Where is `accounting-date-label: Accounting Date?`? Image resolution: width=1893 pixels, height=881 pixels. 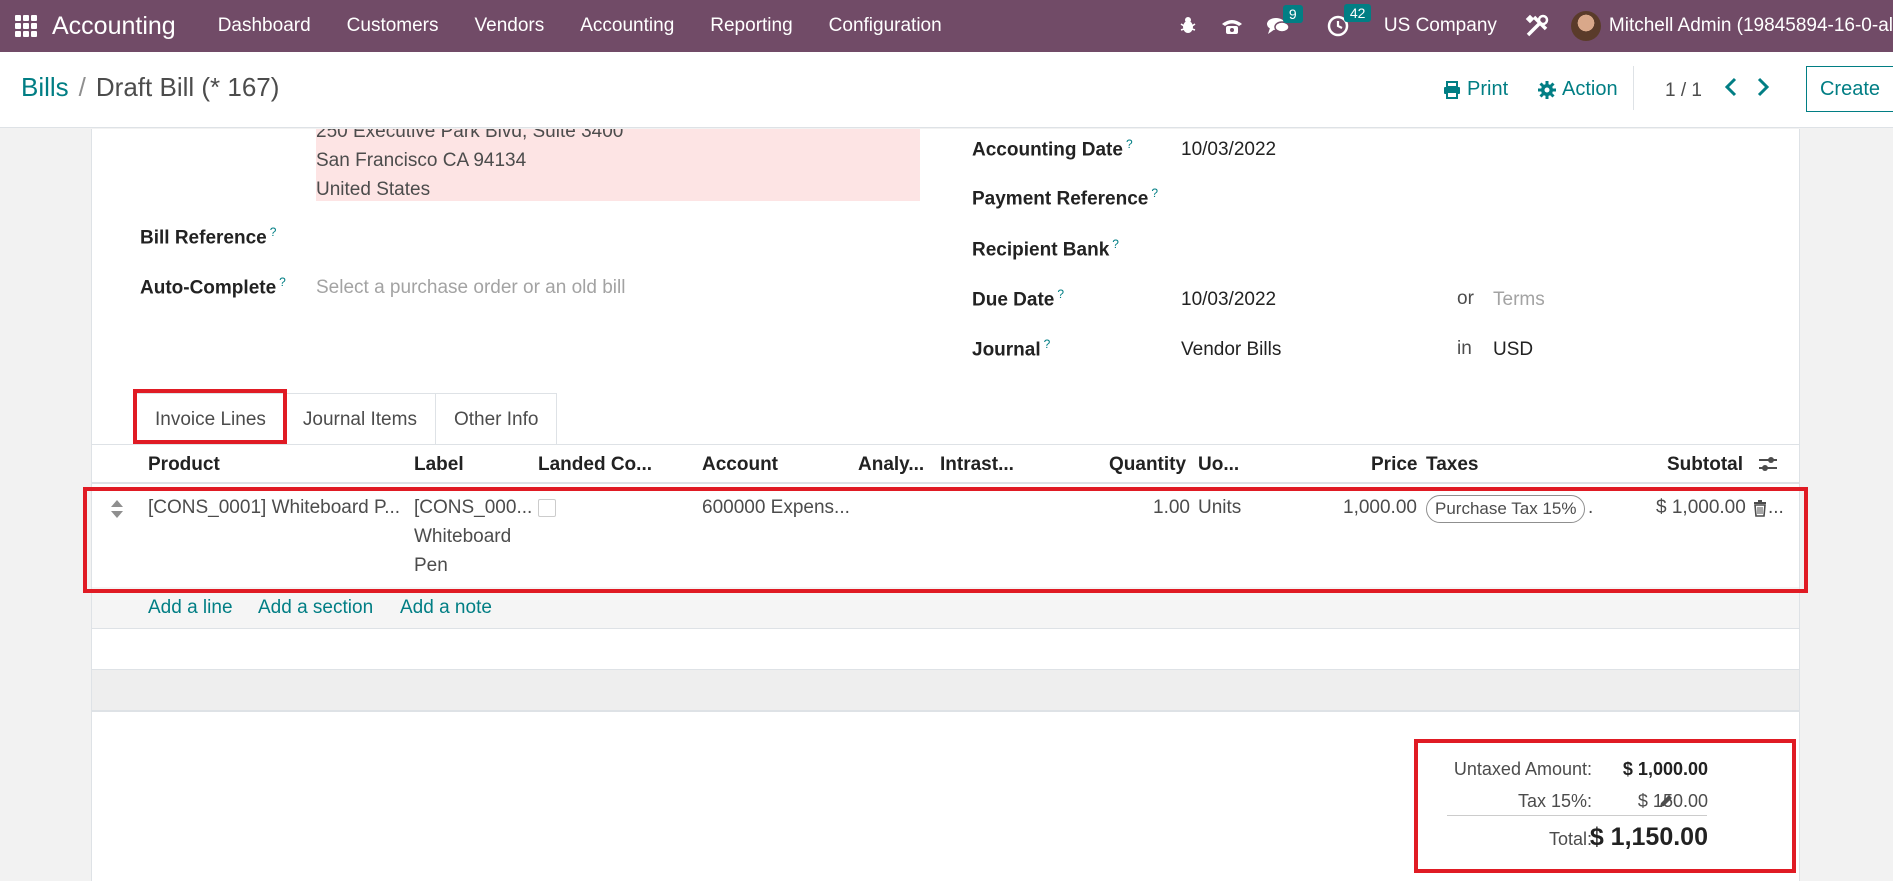
accounting-date-label: Accounting Date? is located at coordinates (1052, 149).